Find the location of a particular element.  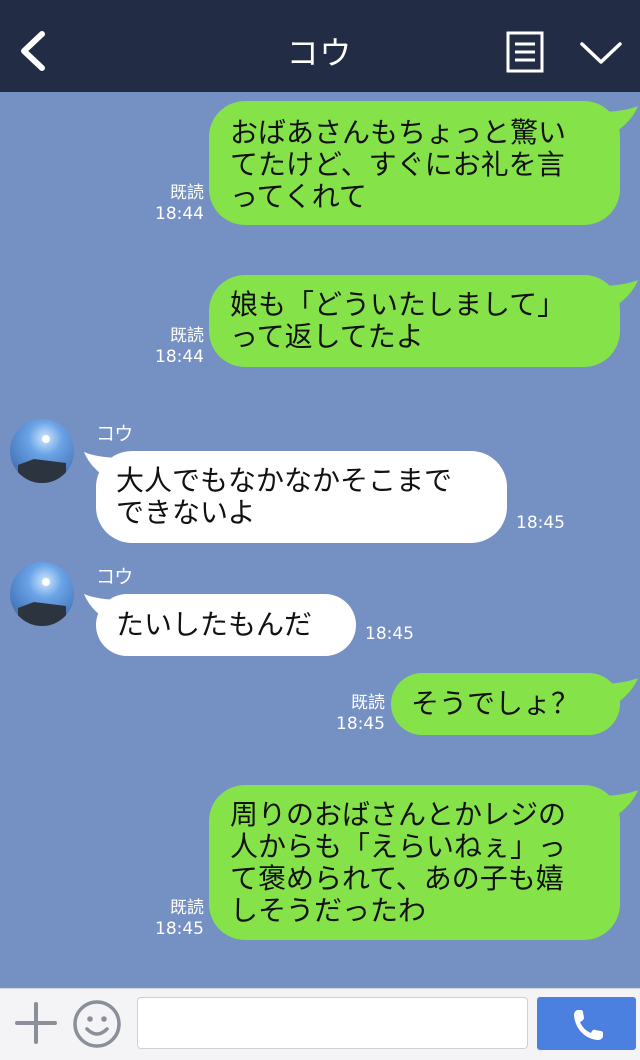

phone-icon is located at coordinates (588, 1025).